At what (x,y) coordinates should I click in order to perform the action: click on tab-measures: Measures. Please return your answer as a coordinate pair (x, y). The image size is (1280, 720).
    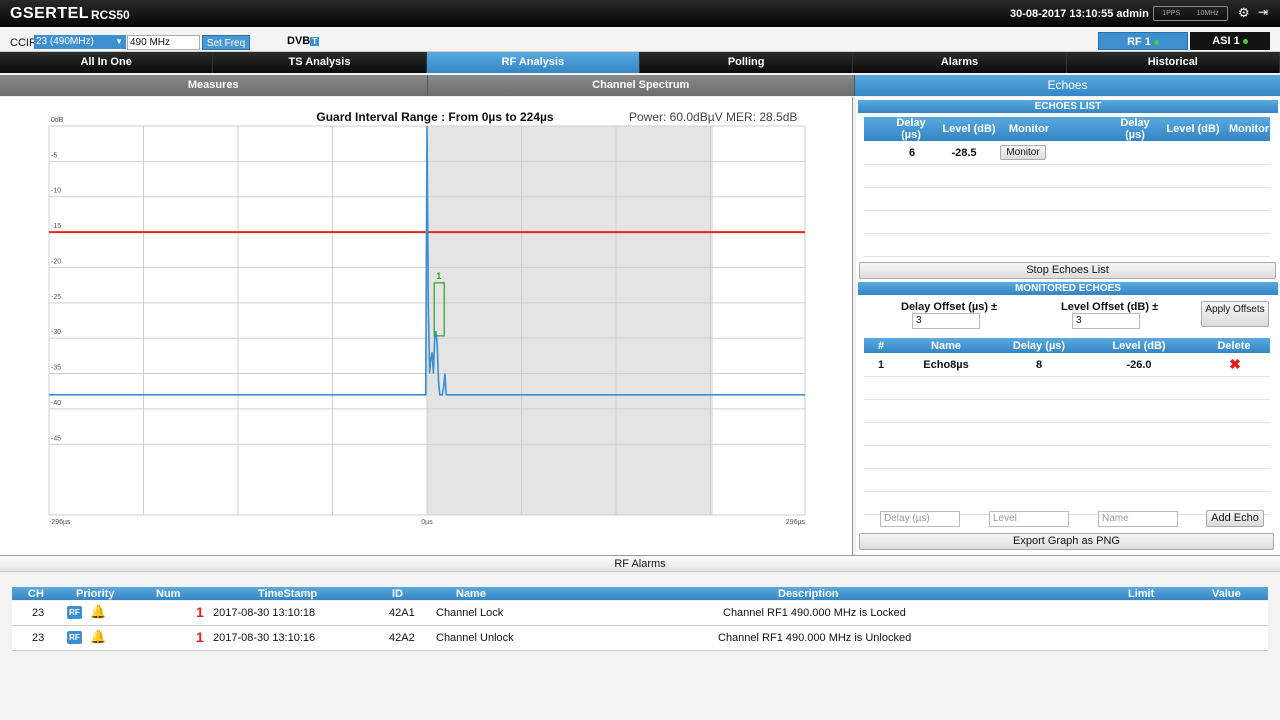
    Looking at the image, I should click on (214, 85).